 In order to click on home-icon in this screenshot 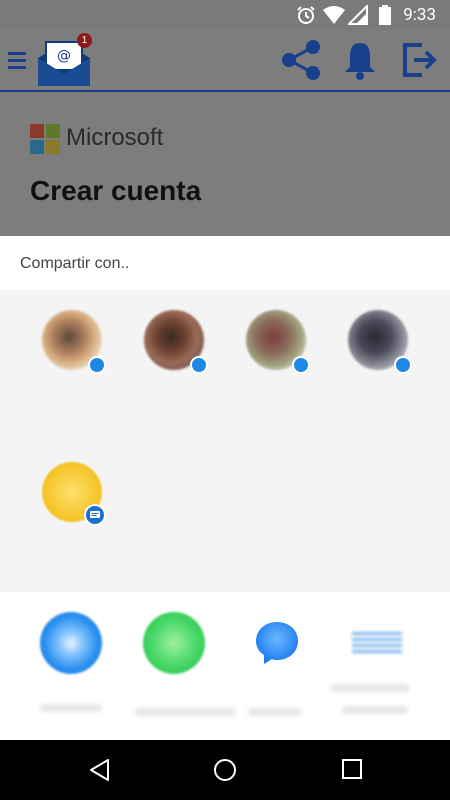, I will do `click(225, 770)`.